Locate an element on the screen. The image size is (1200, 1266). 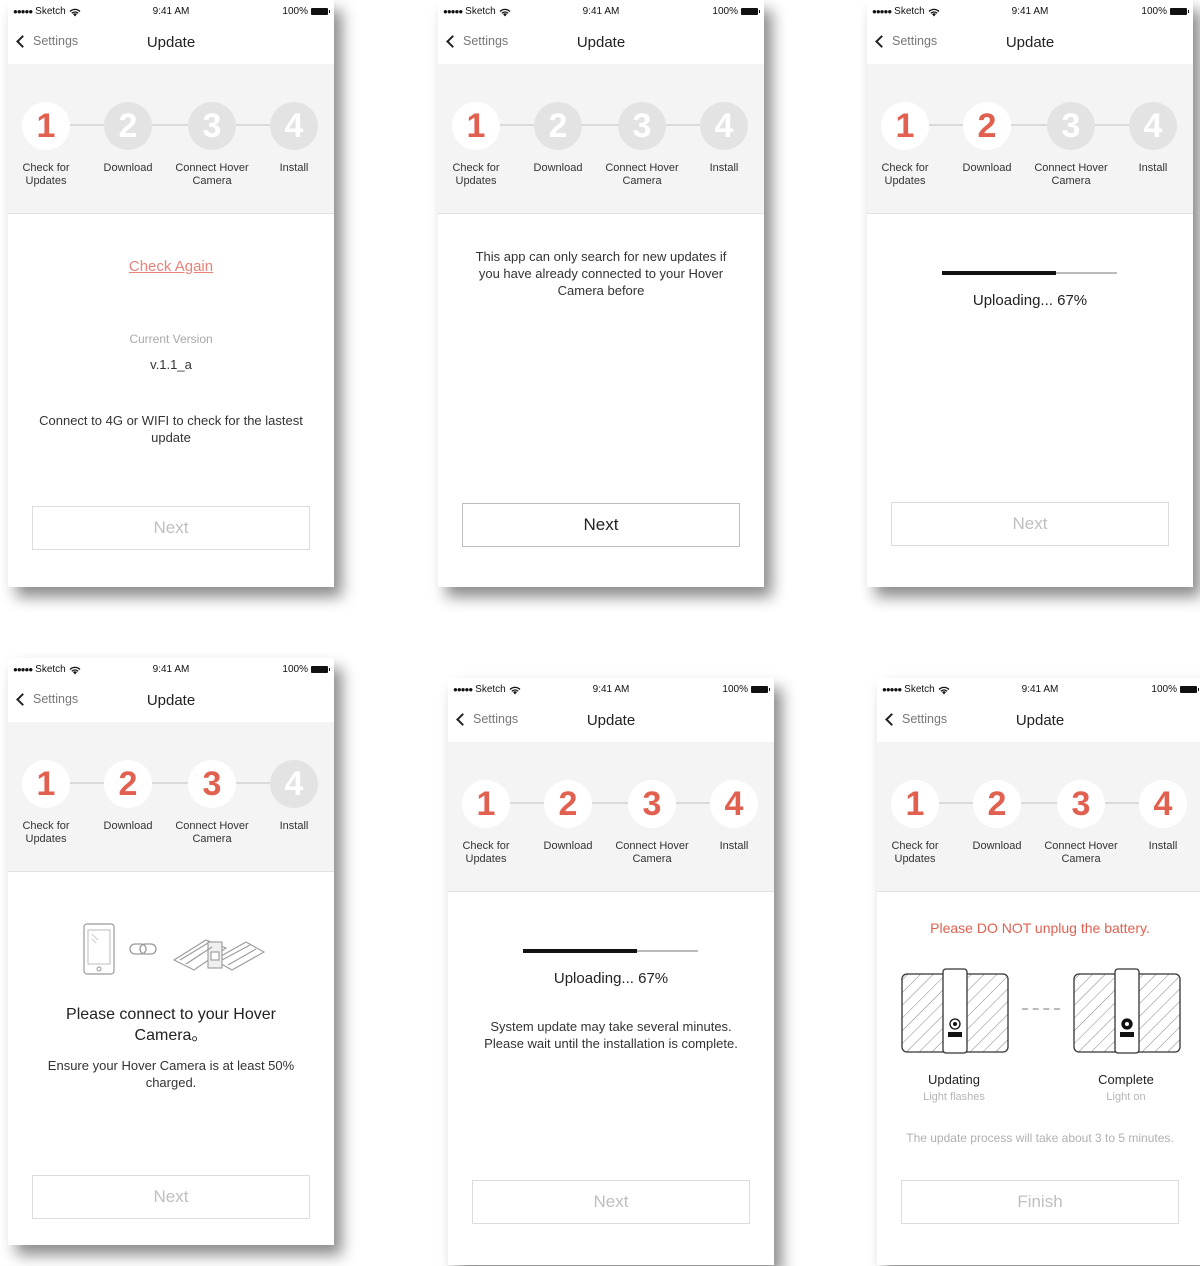
updating-title: Updating is located at coordinates (954, 1079).